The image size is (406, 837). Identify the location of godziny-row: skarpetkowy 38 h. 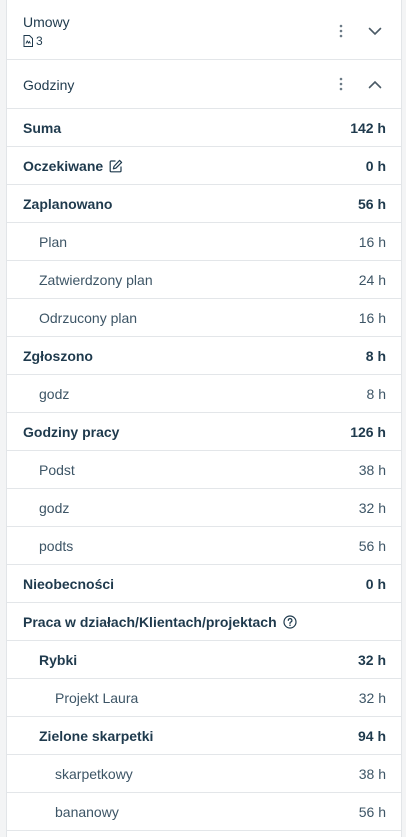
(204, 774).